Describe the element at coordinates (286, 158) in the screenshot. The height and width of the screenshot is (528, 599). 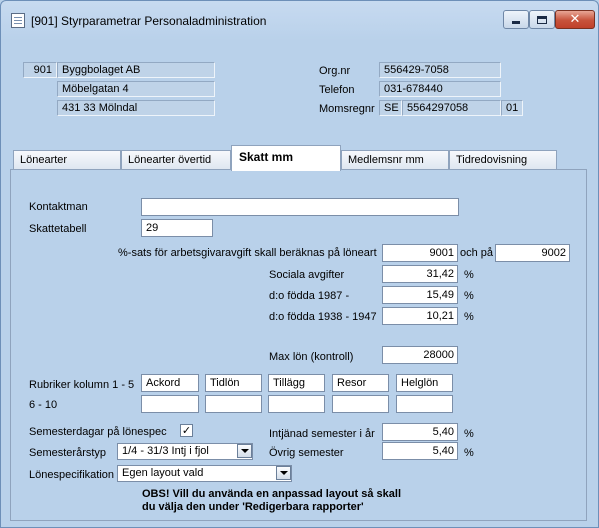
I see `tab-skatt-mm: Skatt mm` at that location.